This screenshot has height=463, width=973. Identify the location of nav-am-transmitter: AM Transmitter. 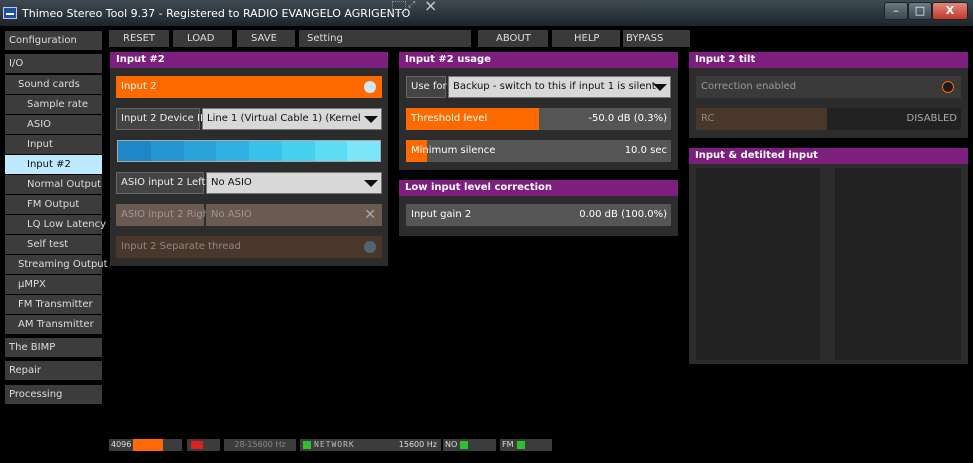
(53, 324).